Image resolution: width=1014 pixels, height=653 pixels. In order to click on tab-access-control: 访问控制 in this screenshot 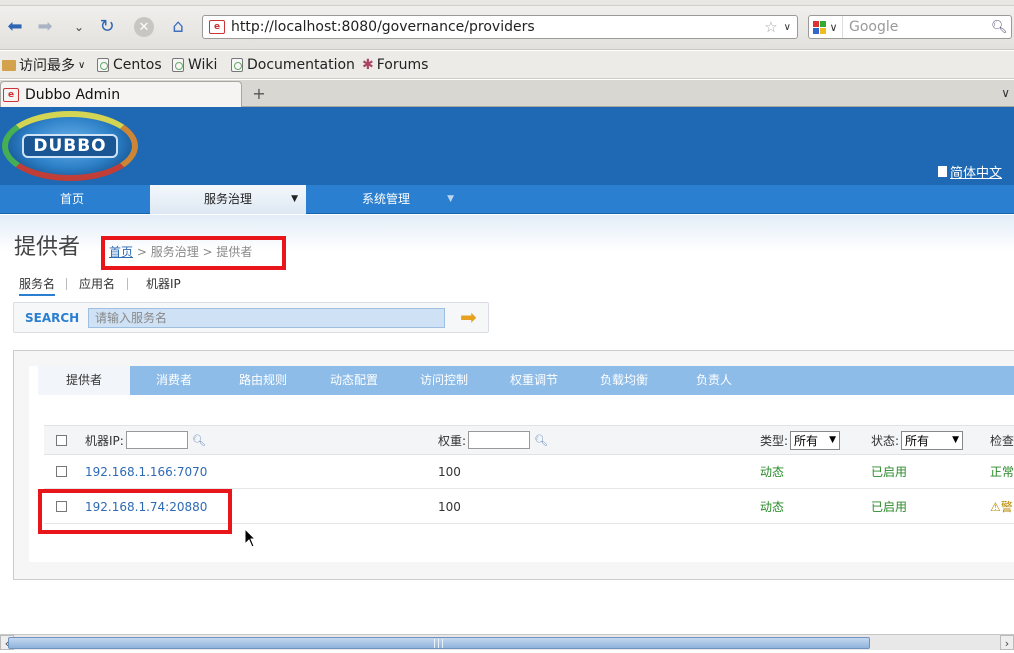, I will do `click(444, 380)`.